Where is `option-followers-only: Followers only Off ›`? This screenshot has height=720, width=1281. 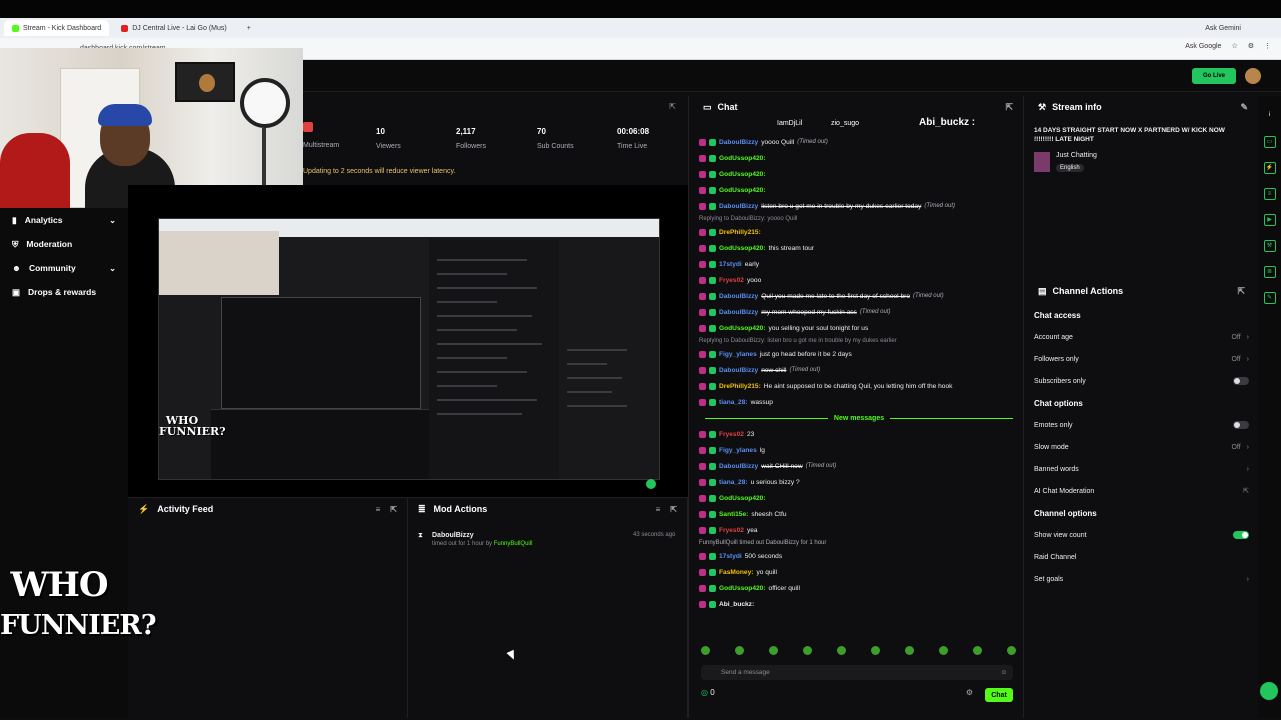
option-followers-only: Followers only Off › is located at coordinates (1141, 359).